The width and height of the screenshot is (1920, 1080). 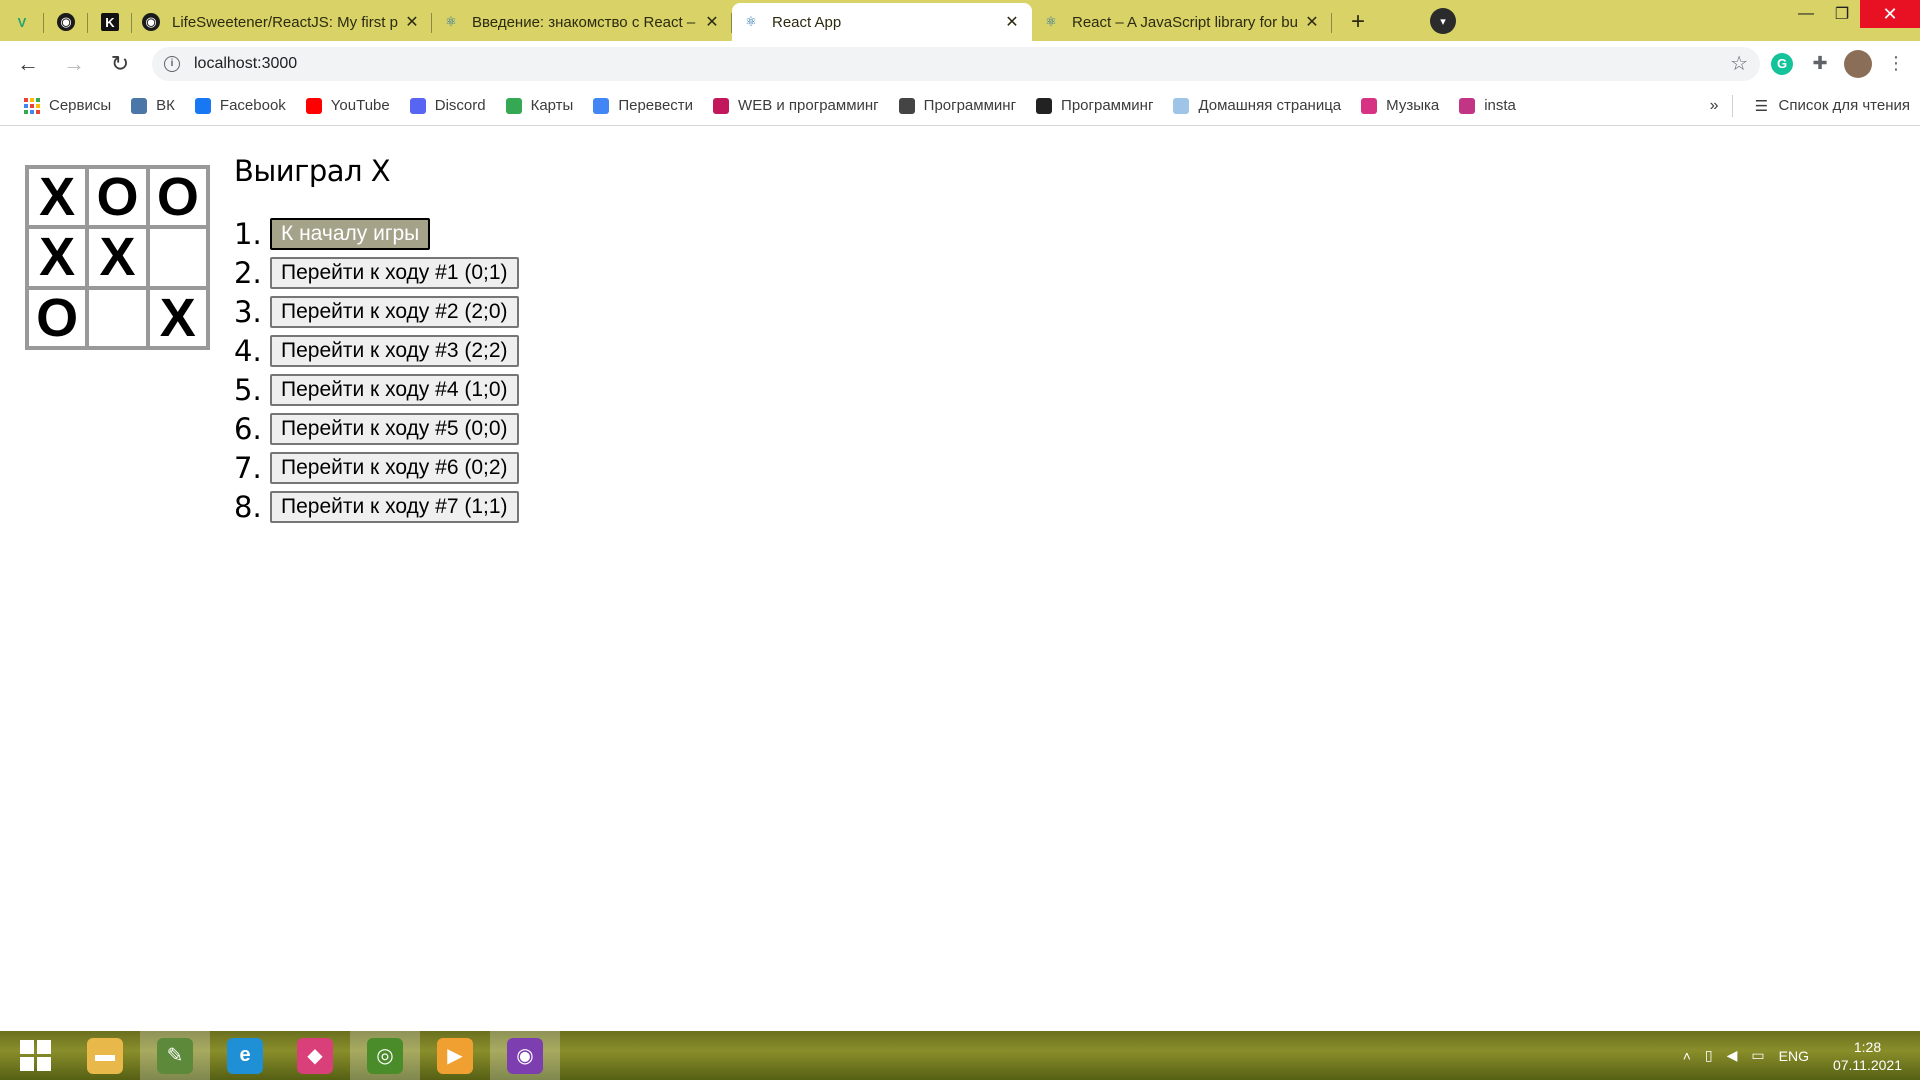 I want to click on game-board: XOOXXOX, so click(x=117, y=257).